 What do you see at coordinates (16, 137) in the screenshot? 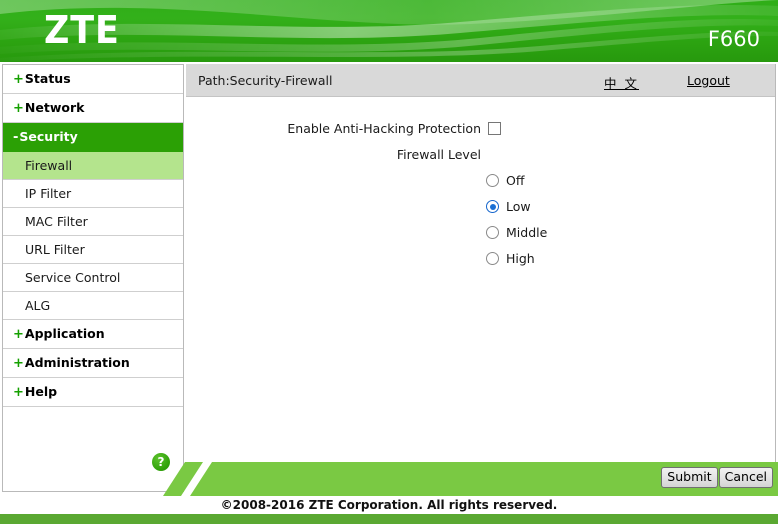
I see `collapse-minus-icon: -` at bounding box center [16, 137].